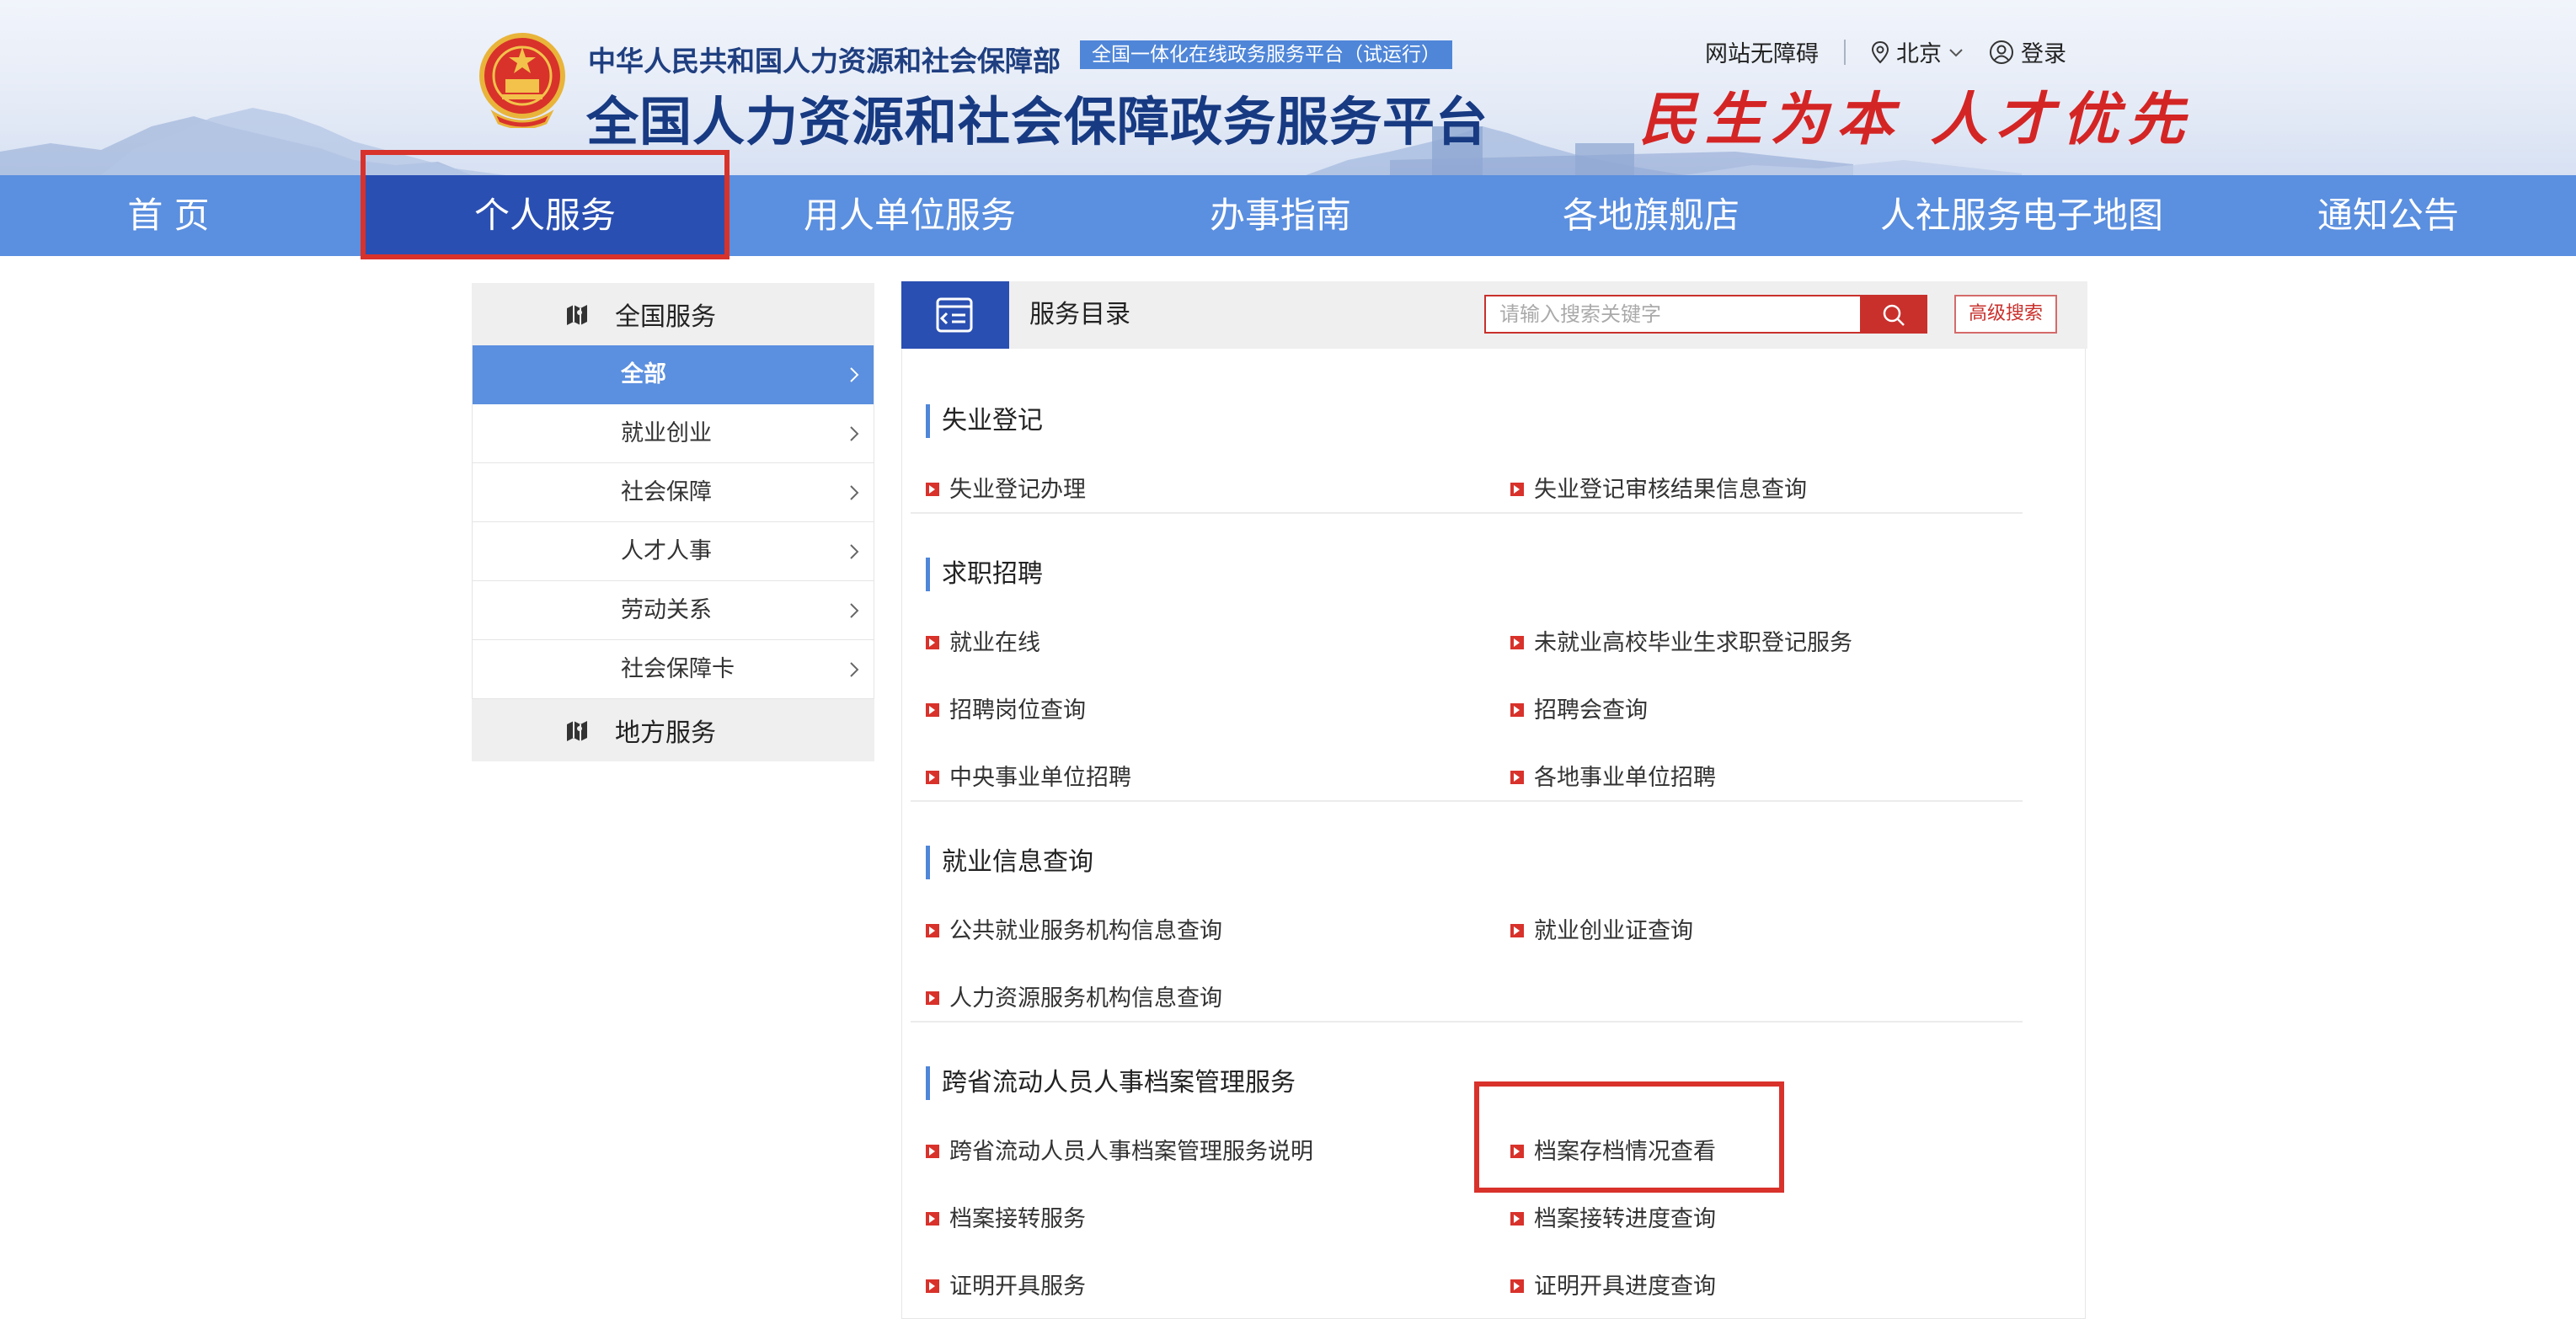 The image size is (2576, 1319). I want to click on slogan-calligraphy: 民生为本 人才优先, so click(1916, 119).